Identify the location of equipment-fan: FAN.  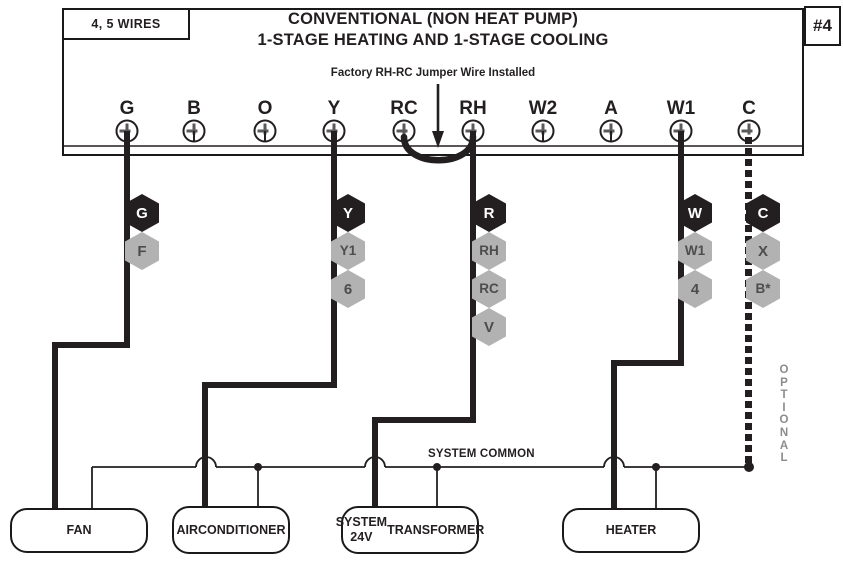
(79, 530).